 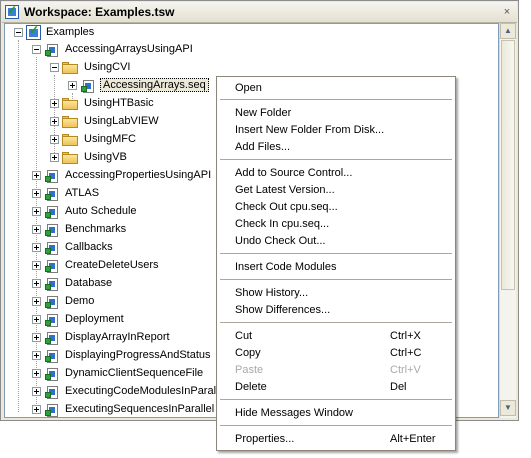 I want to click on vertical-scrollbar: ▲ ▼, so click(x=507, y=220).